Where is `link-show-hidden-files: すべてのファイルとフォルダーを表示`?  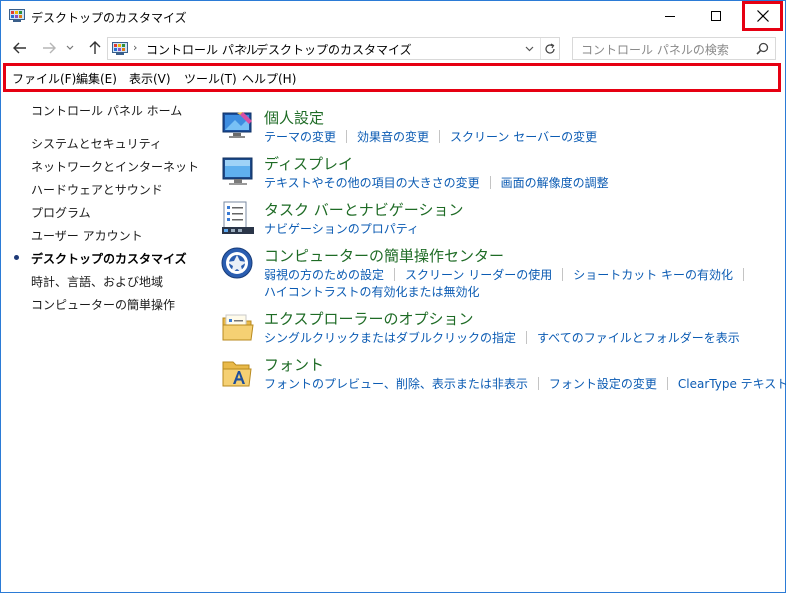 link-show-hidden-files: すべてのファイルとフォルダーを表示 is located at coordinates (638, 337).